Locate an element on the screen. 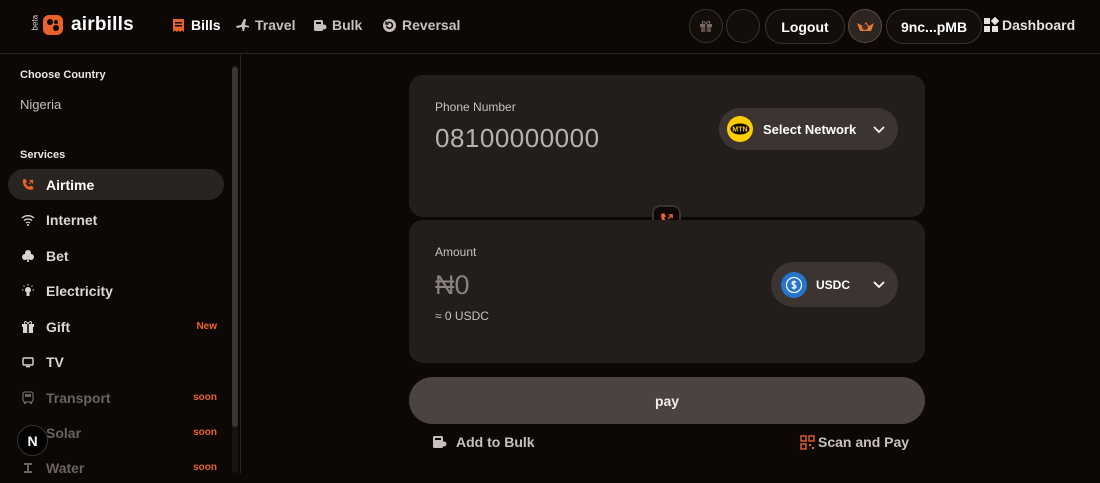 The width and height of the screenshot is (1100, 483). pay-button: pay is located at coordinates (667, 400).